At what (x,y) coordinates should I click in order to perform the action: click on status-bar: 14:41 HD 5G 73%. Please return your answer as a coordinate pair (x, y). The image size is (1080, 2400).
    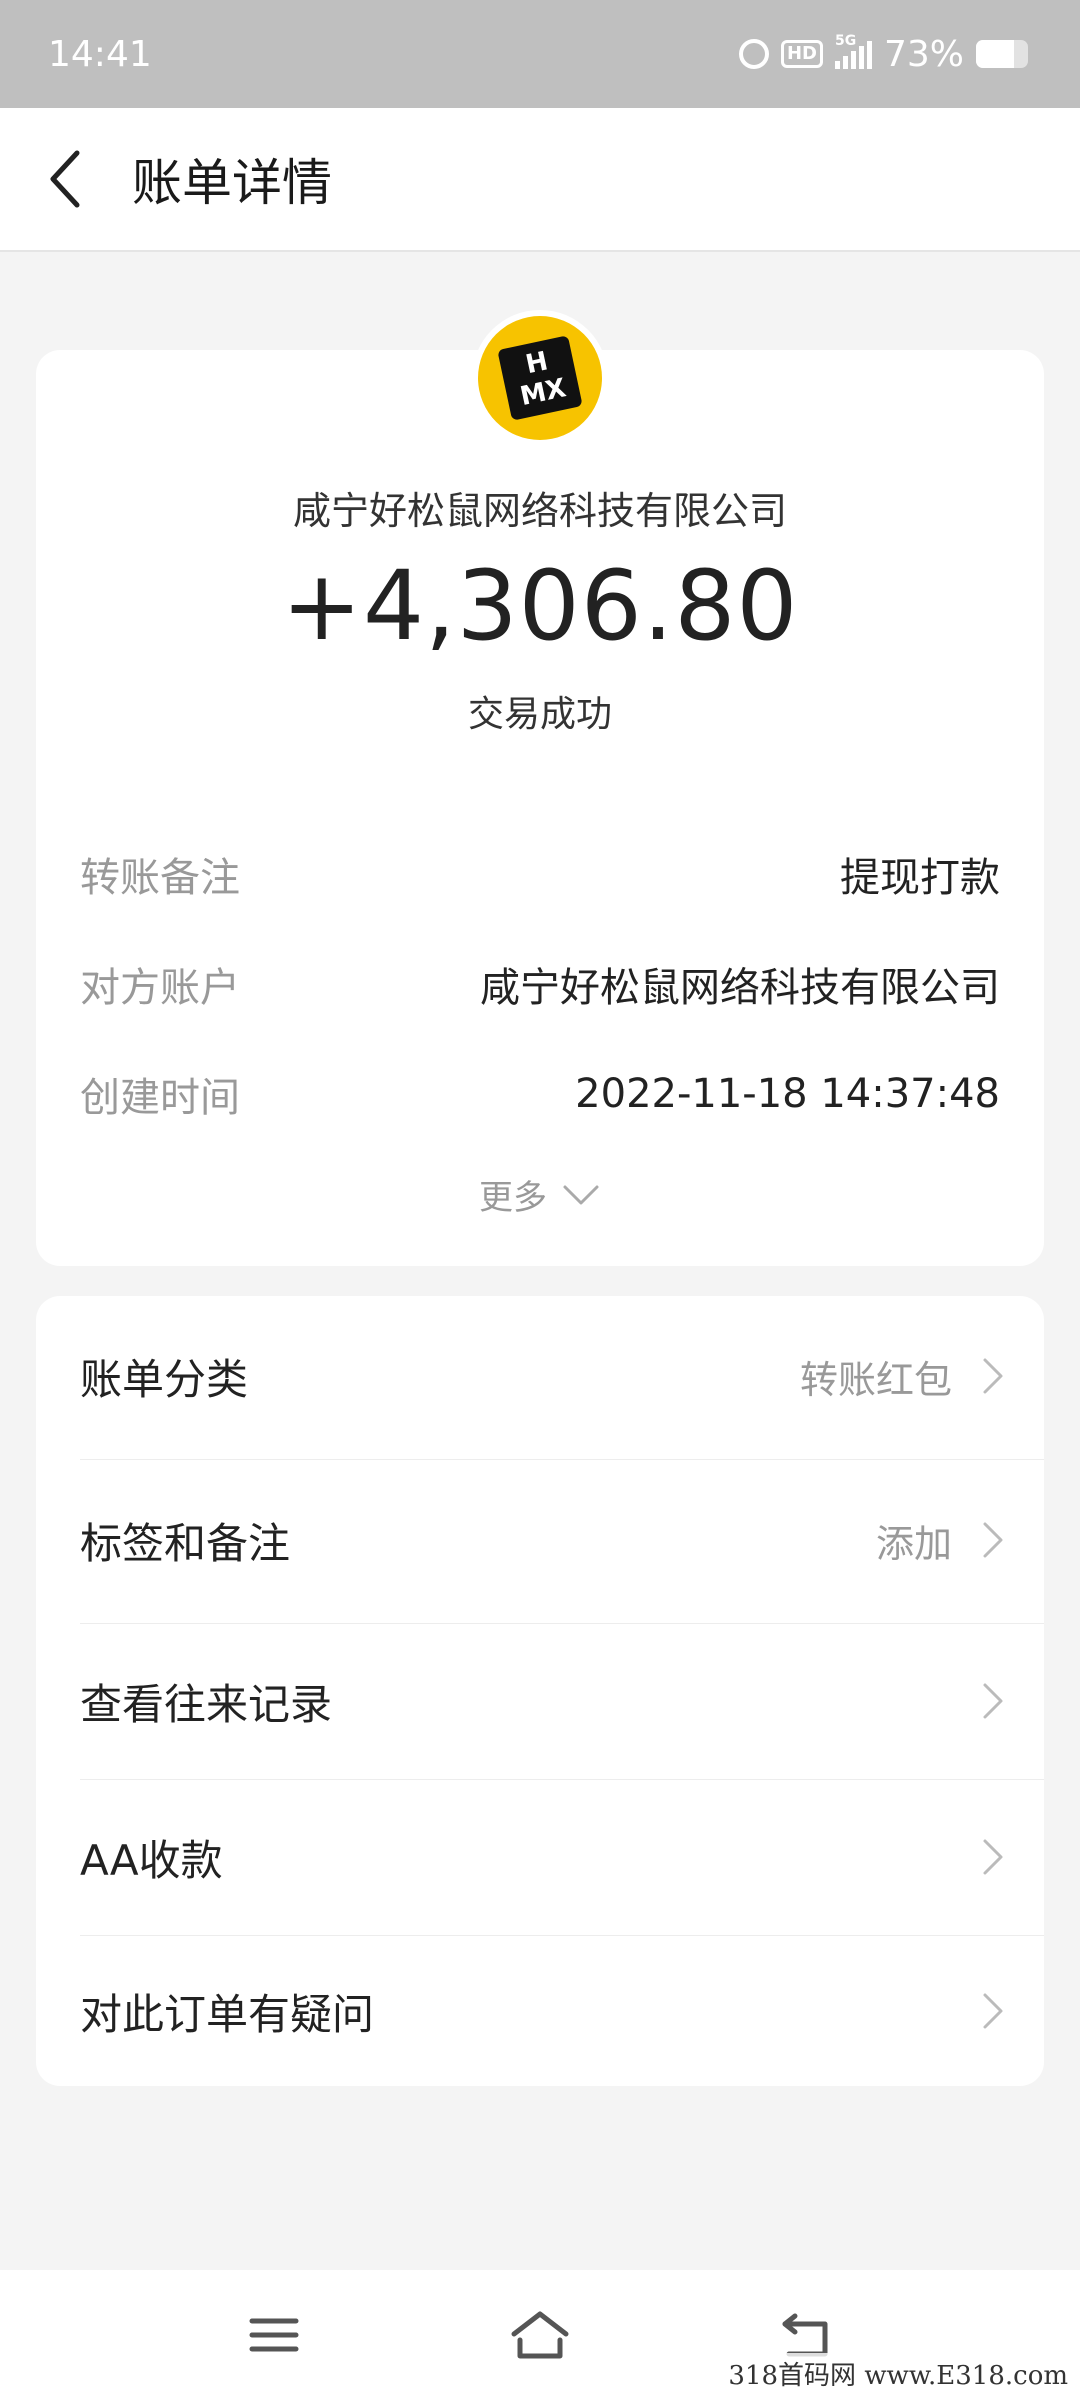
    Looking at the image, I should click on (540, 54).